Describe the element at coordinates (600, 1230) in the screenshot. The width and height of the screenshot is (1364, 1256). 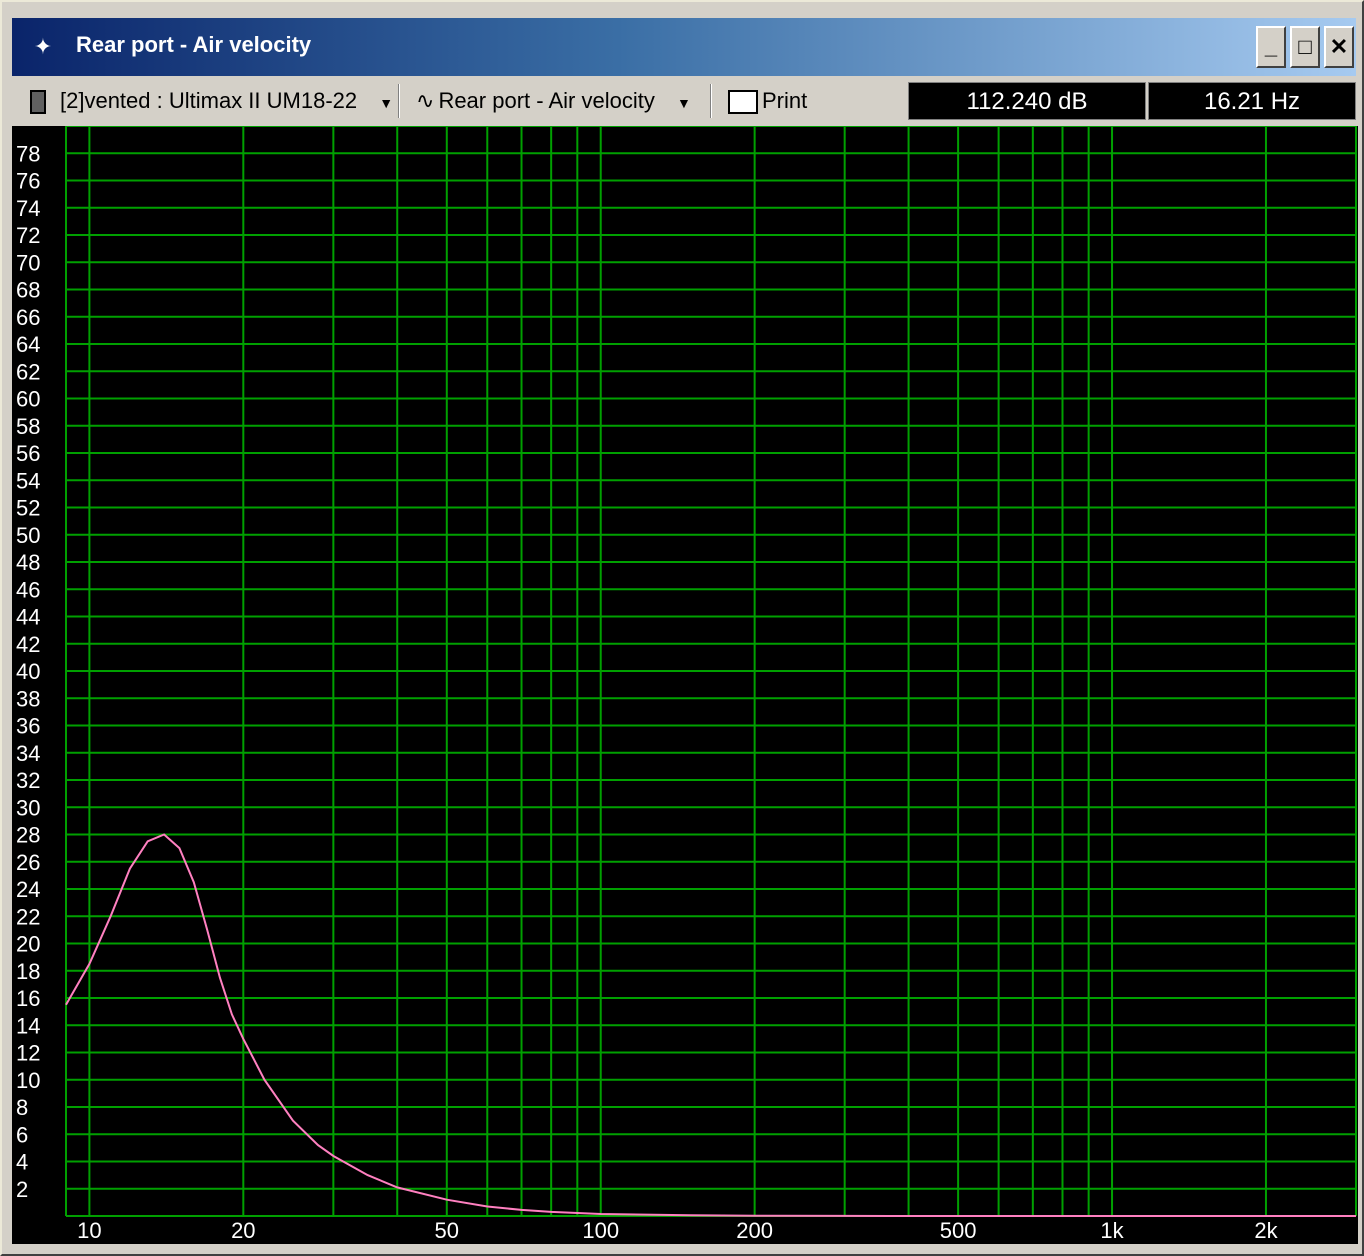
I see `x-tick-label: 100` at that location.